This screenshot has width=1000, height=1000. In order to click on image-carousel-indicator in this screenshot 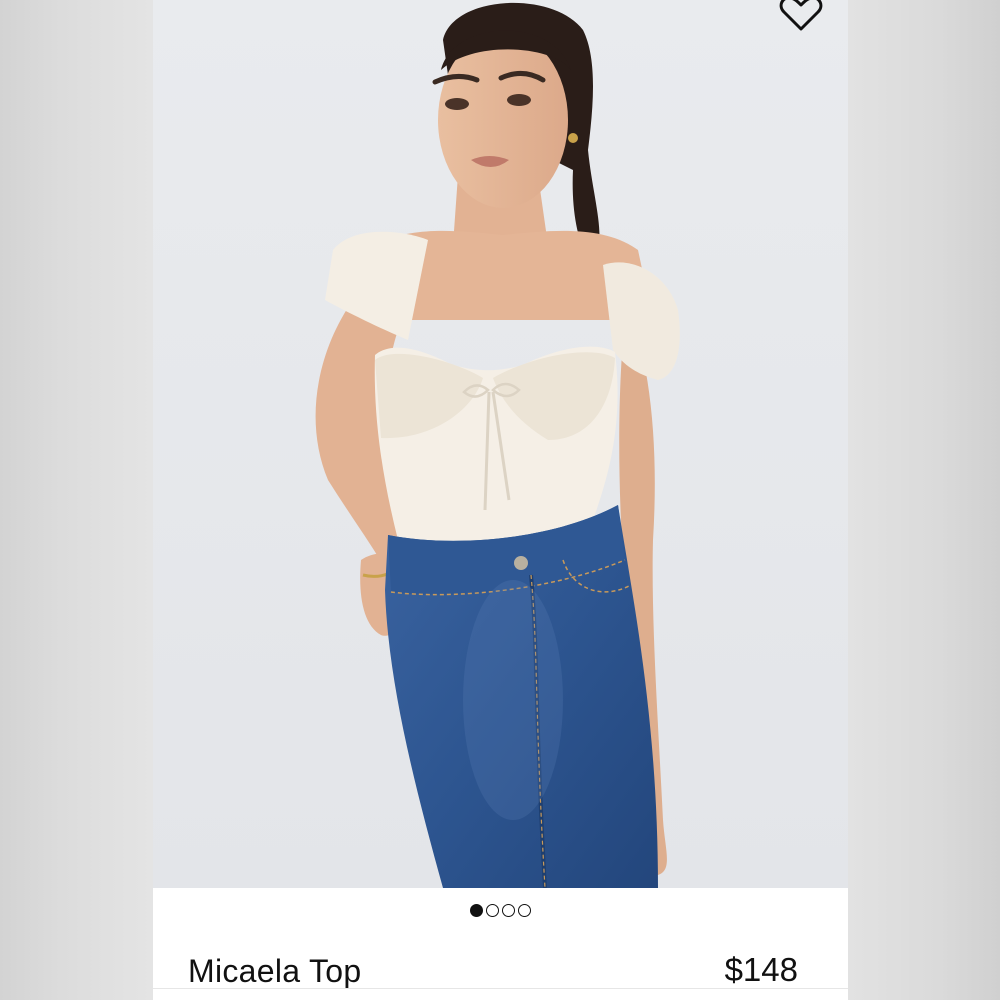, I will do `click(500, 910)`.